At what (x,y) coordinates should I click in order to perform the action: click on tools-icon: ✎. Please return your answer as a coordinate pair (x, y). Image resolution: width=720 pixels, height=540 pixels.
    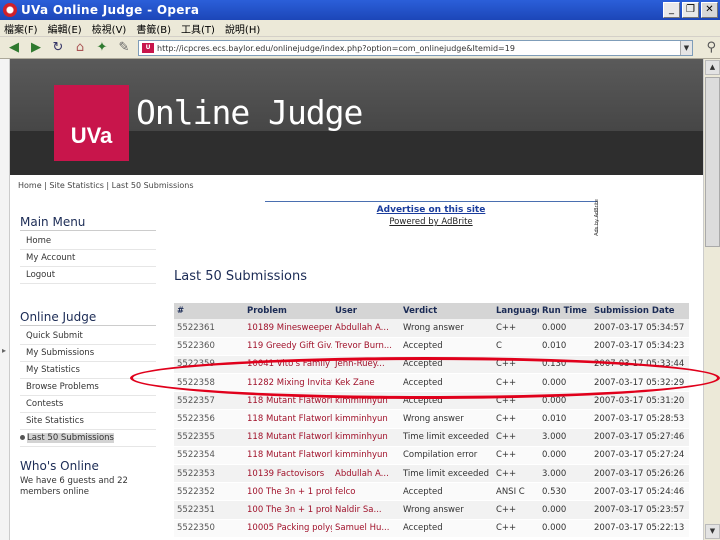
    Looking at the image, I should click on (124, 48).